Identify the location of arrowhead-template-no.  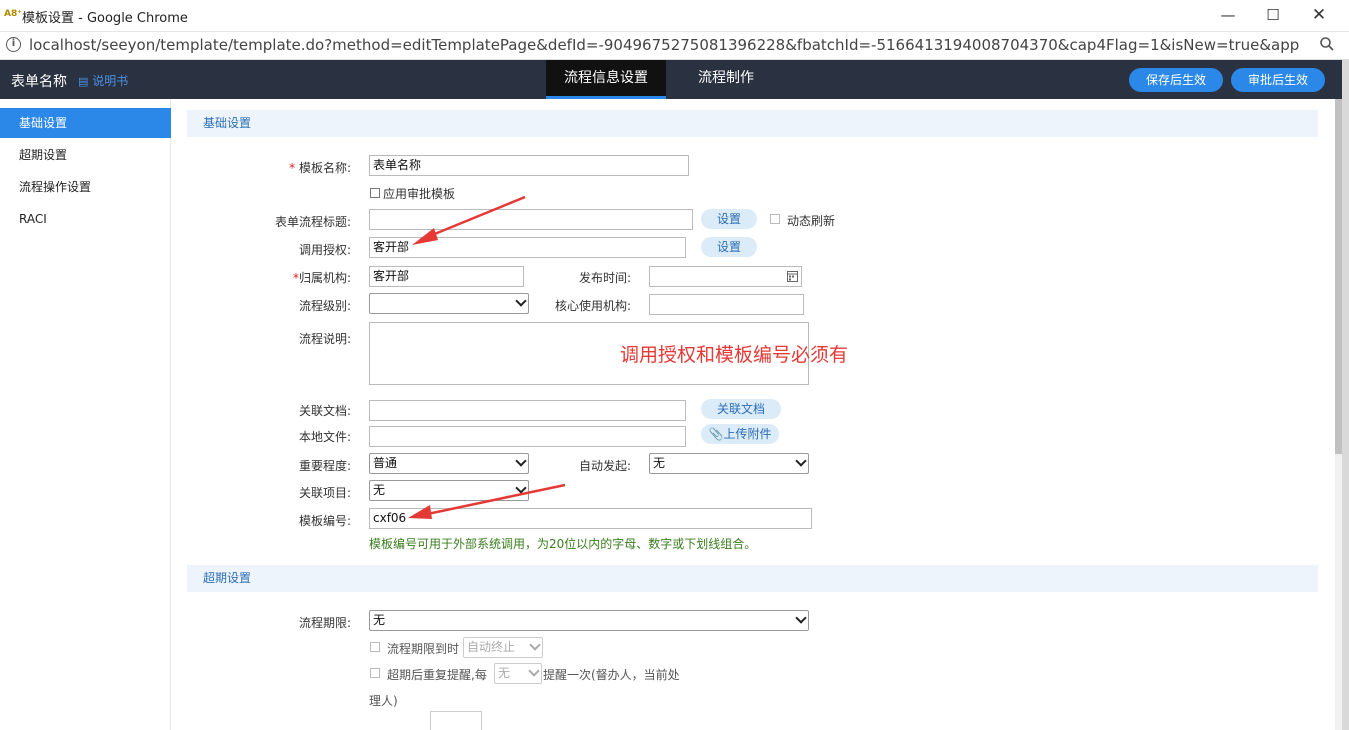
(420, 512).